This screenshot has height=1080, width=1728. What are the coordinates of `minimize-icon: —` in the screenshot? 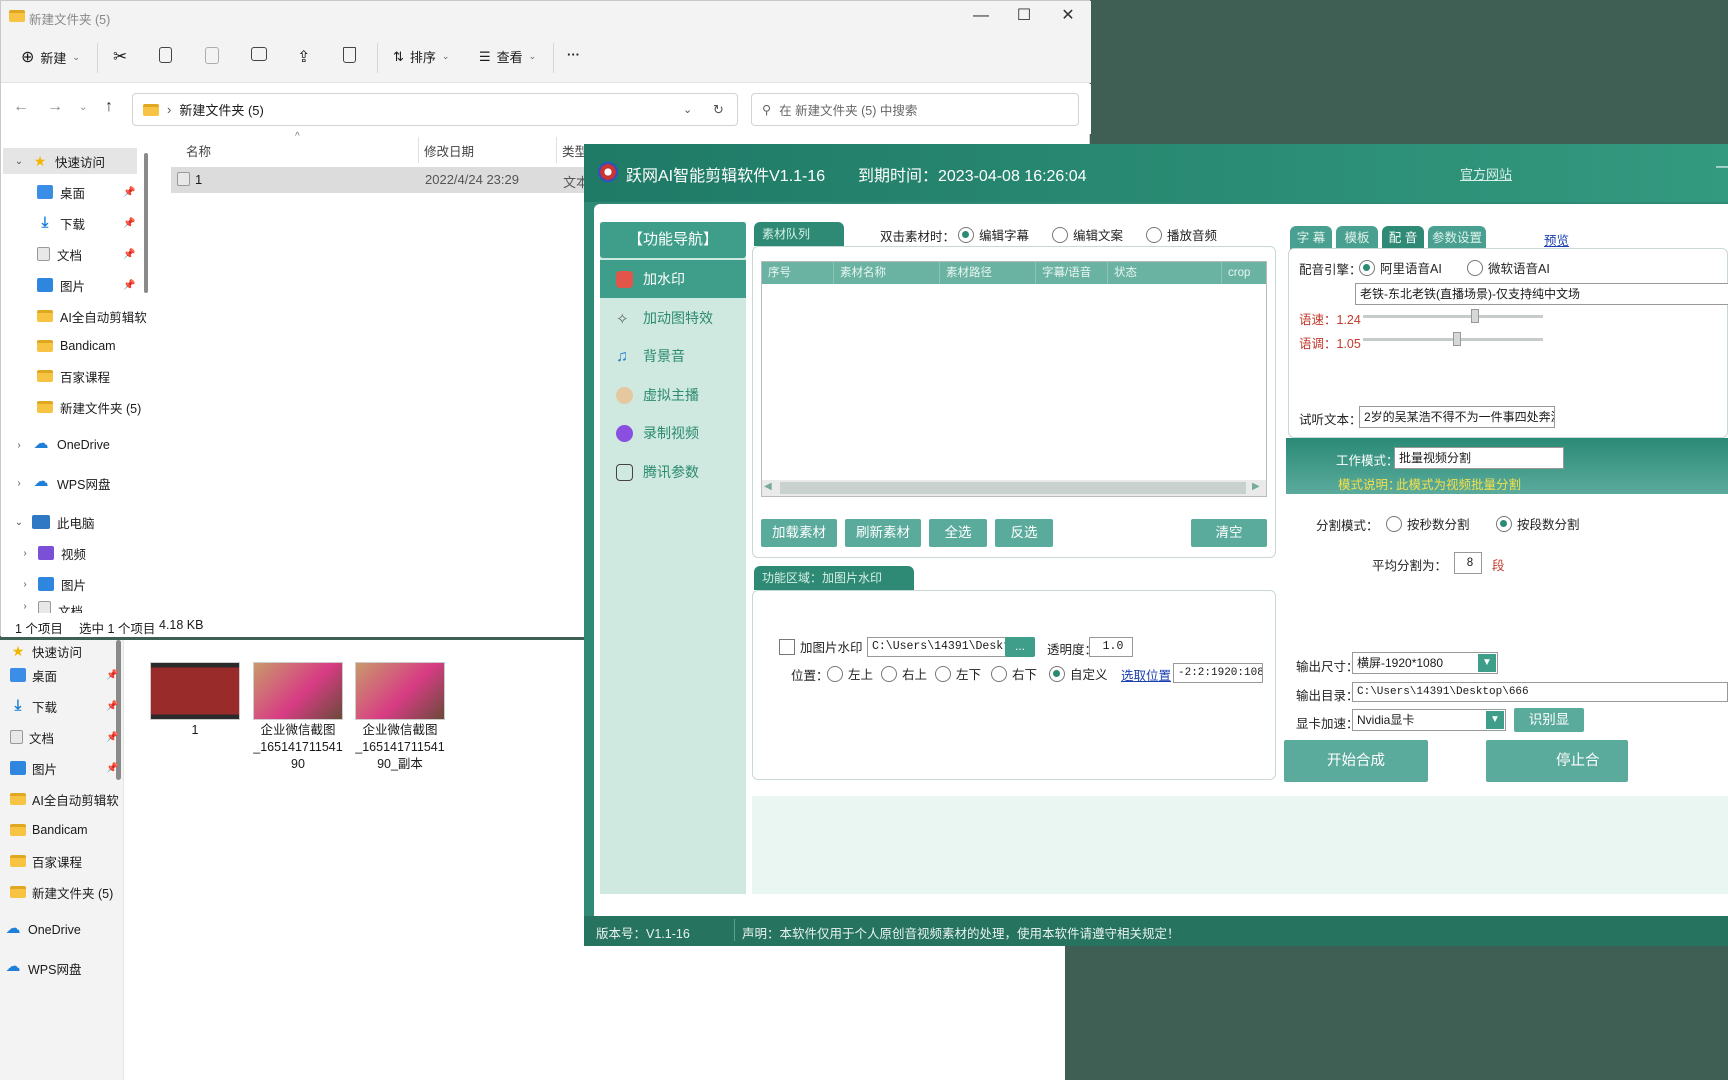 It's located at (1722, 167).